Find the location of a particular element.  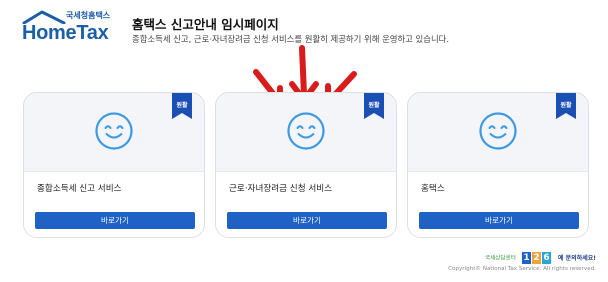

logo-korean-text: 국세청홈택스 is located at coordinates (88, 15).